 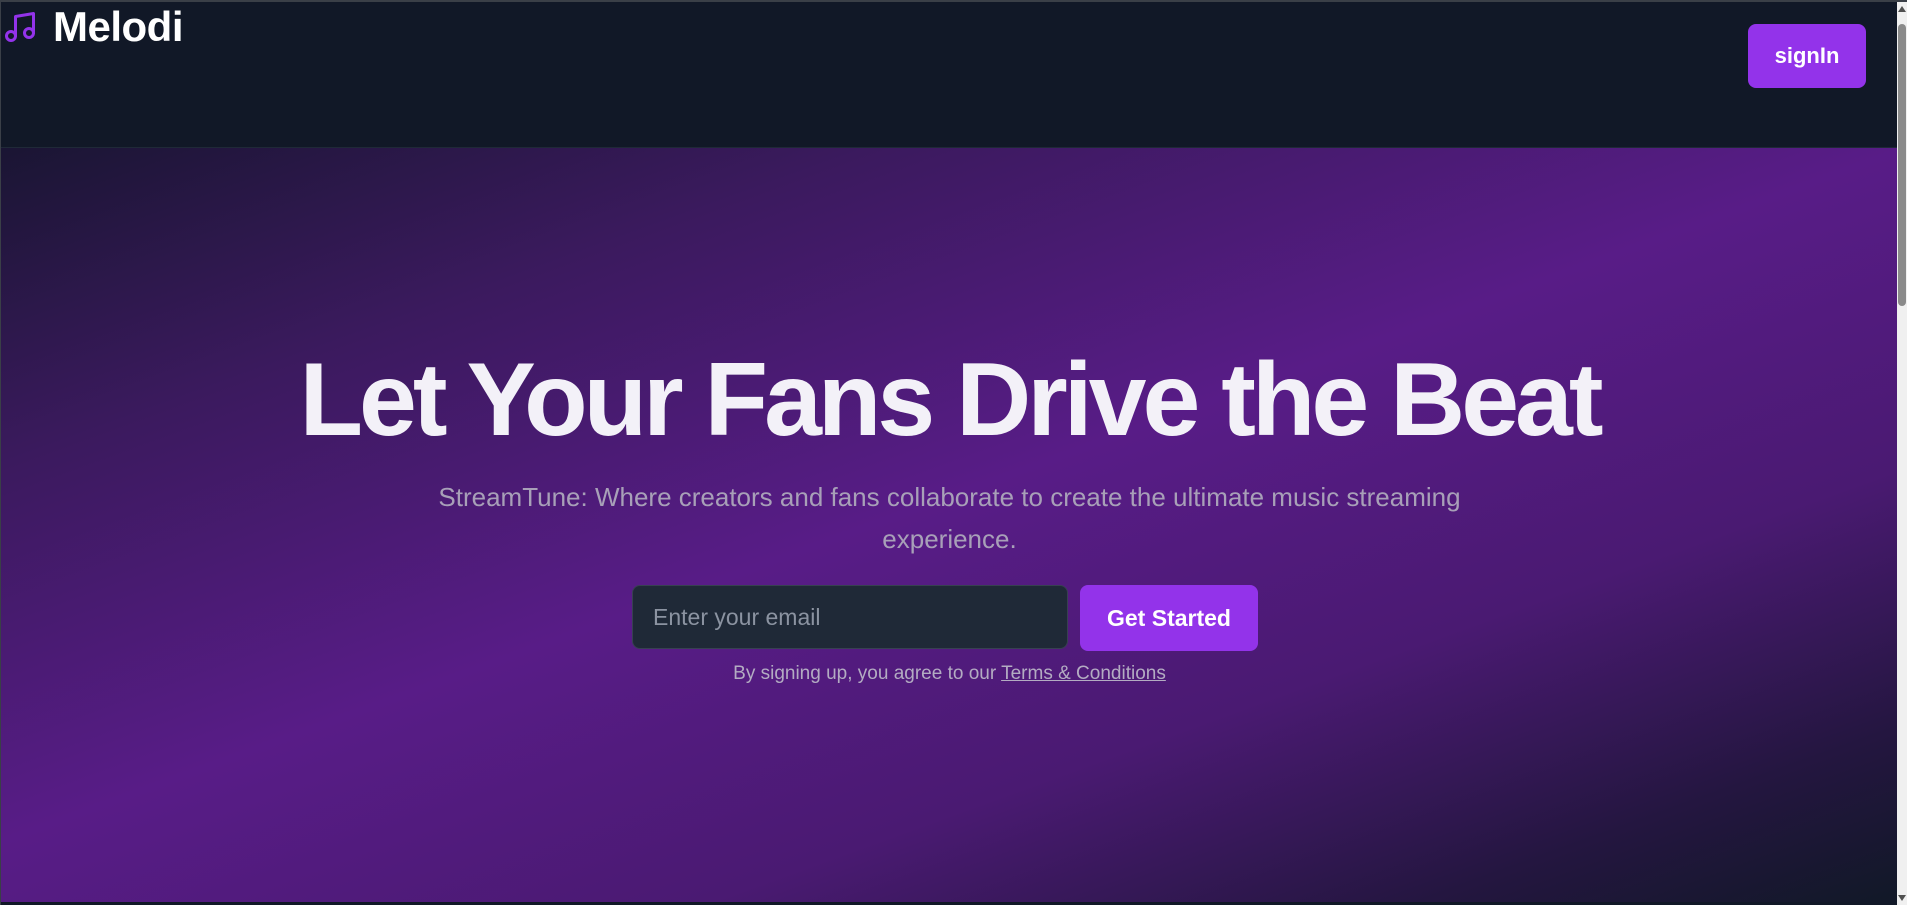 What do you see at coordinates (20, 27) in the screenshot?
I see `music-note-icon` at bounding box center [20, 27].